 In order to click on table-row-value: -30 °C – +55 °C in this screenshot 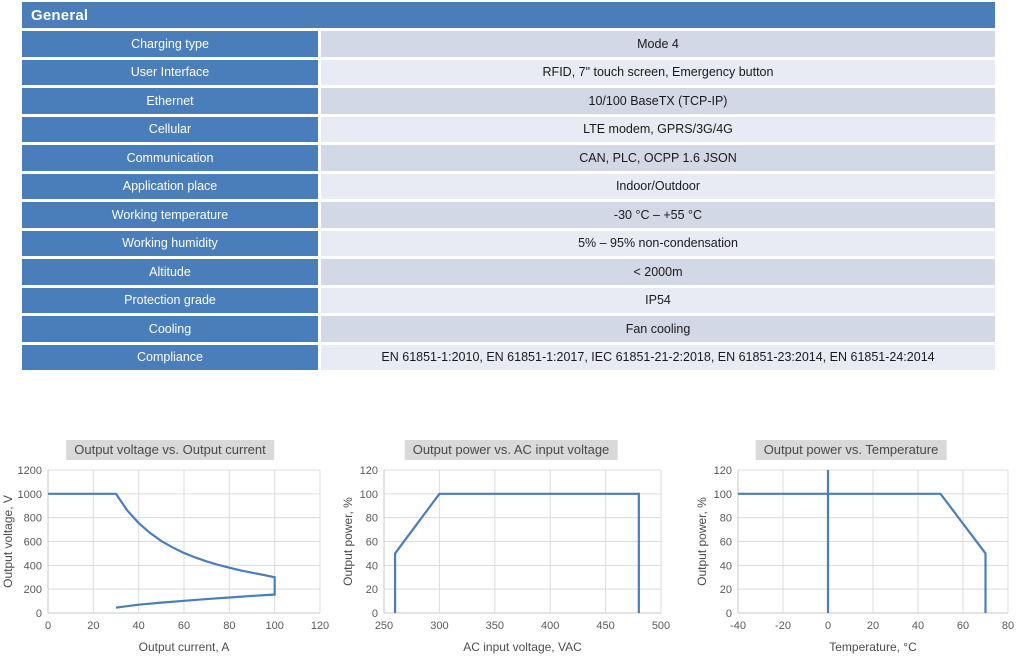, I will do `click(658, 215)`.